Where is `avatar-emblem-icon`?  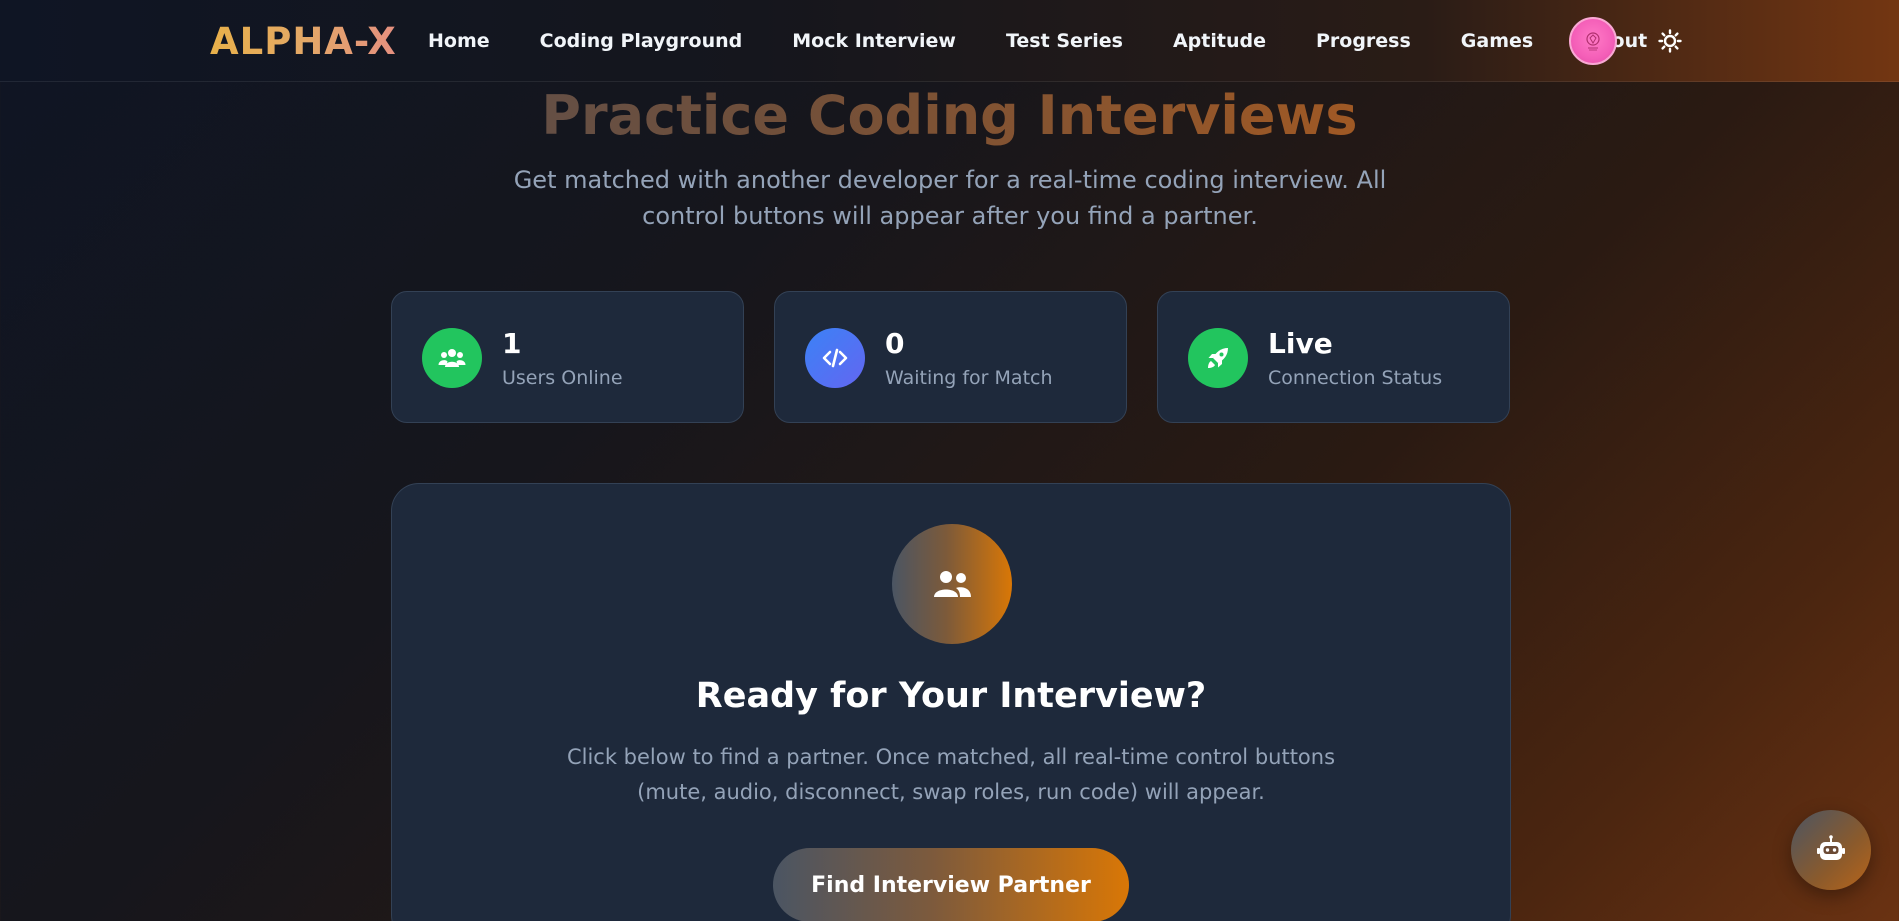
avatar-emblem-icon is located at coordinates (1593, 41).